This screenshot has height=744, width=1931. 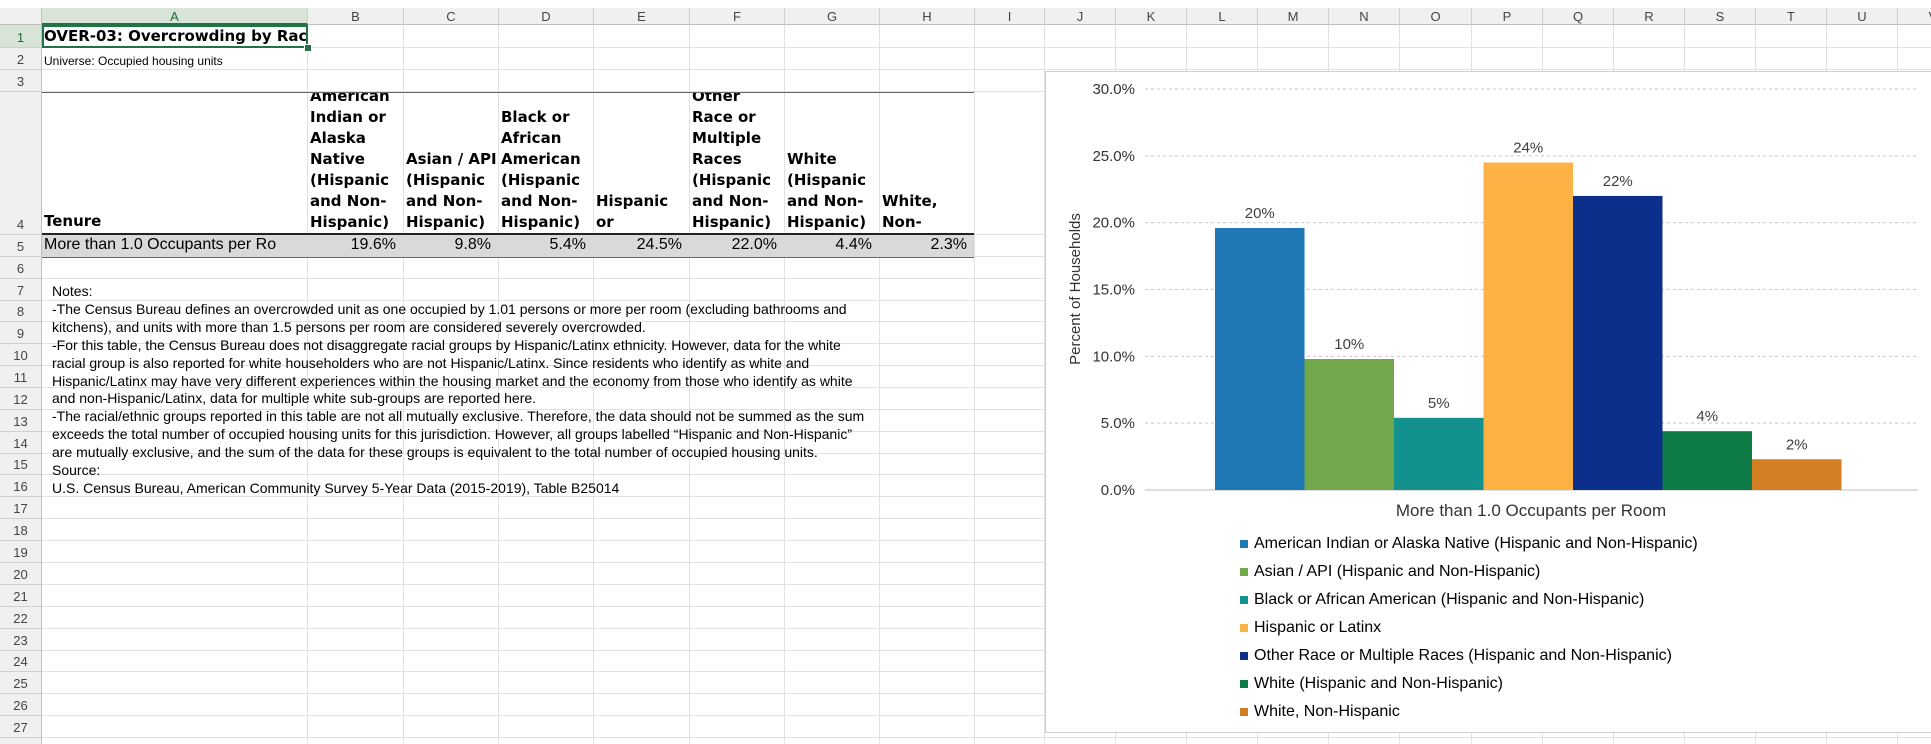 I want to click on legend-label: White (Hispanic and Non-Hispanic), so click(x=1378, y=683).